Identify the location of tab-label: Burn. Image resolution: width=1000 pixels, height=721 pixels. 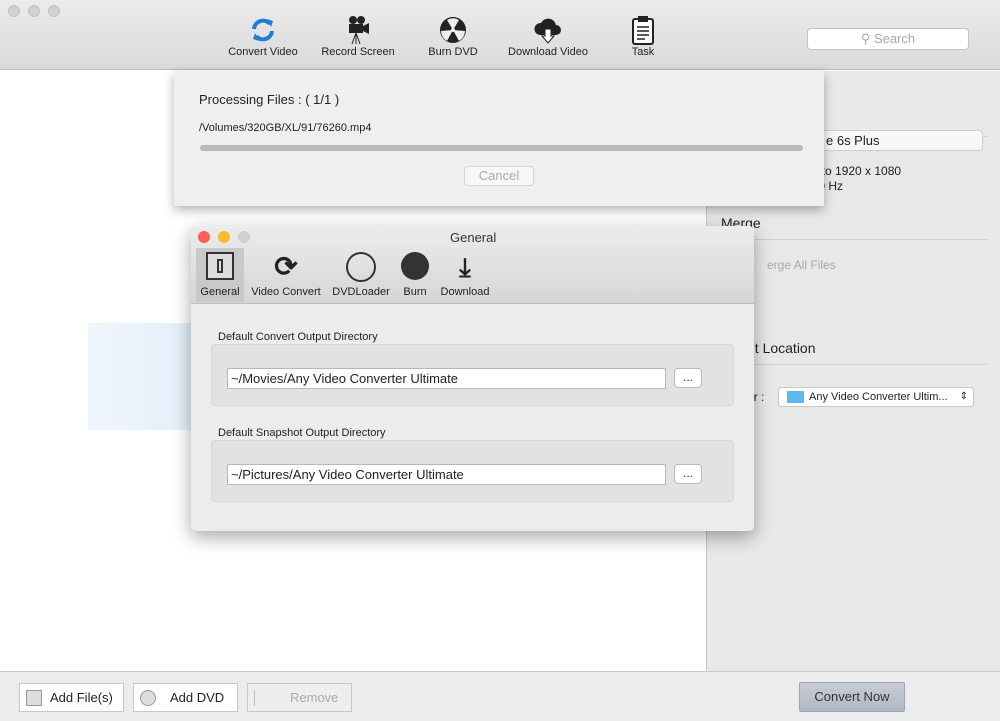
(415, 292).